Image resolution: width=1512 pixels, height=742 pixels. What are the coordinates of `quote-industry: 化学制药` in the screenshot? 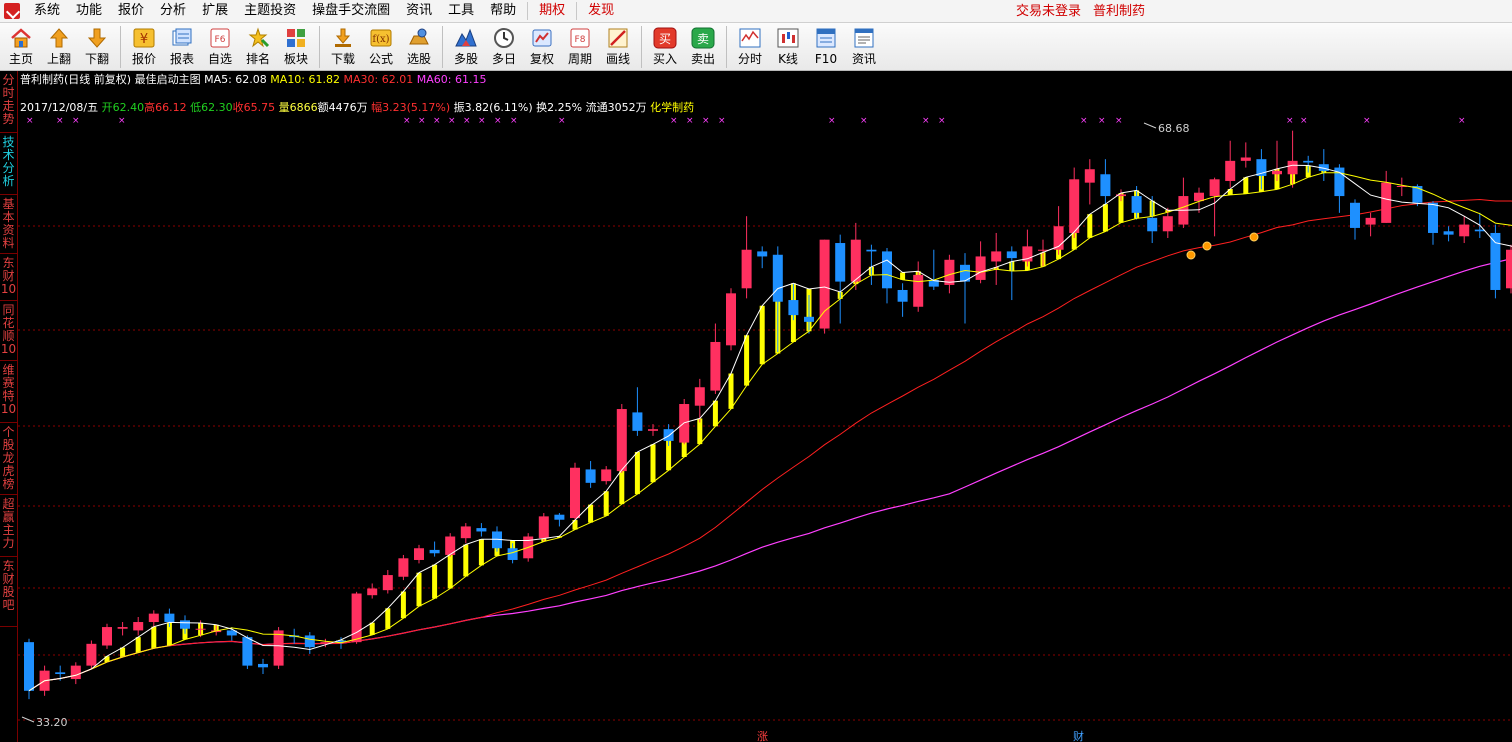 It's located at (672, 107).